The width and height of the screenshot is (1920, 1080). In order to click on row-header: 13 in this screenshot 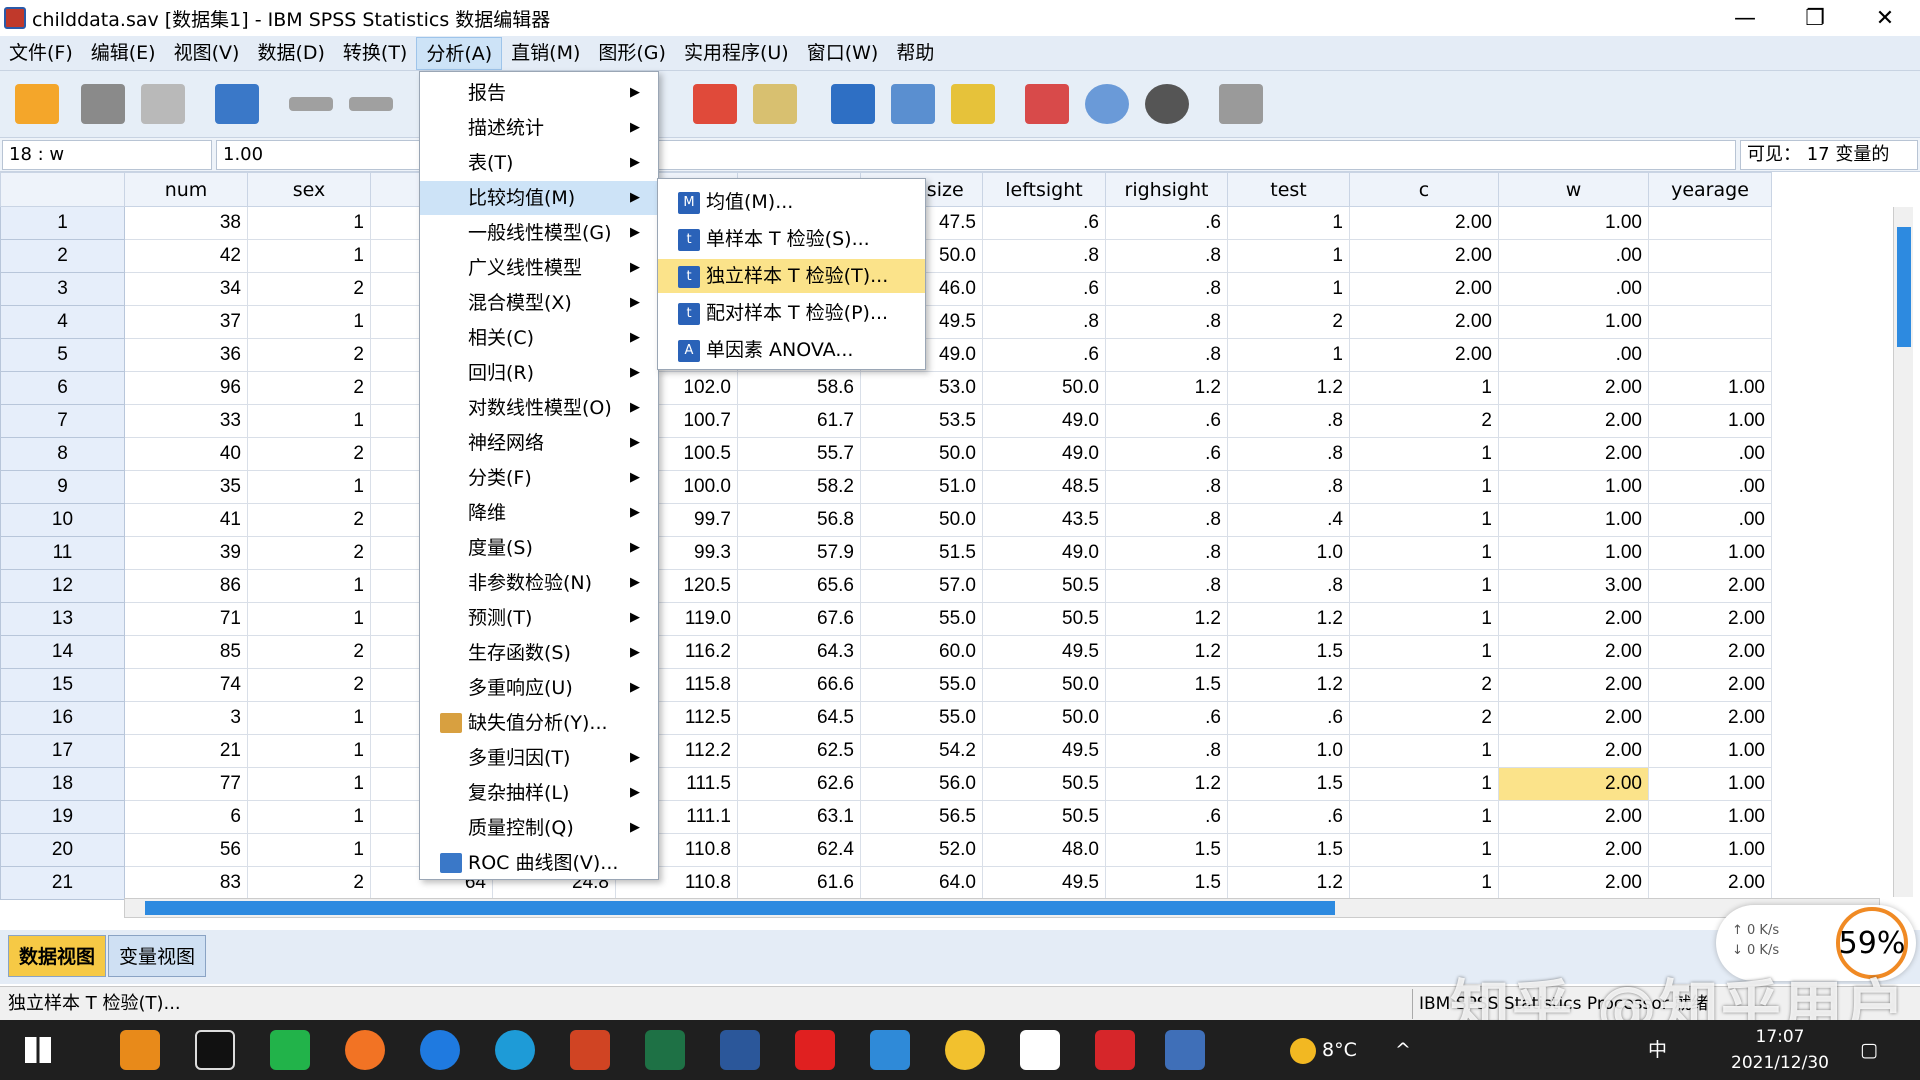, I will do `click(62, 619)`.